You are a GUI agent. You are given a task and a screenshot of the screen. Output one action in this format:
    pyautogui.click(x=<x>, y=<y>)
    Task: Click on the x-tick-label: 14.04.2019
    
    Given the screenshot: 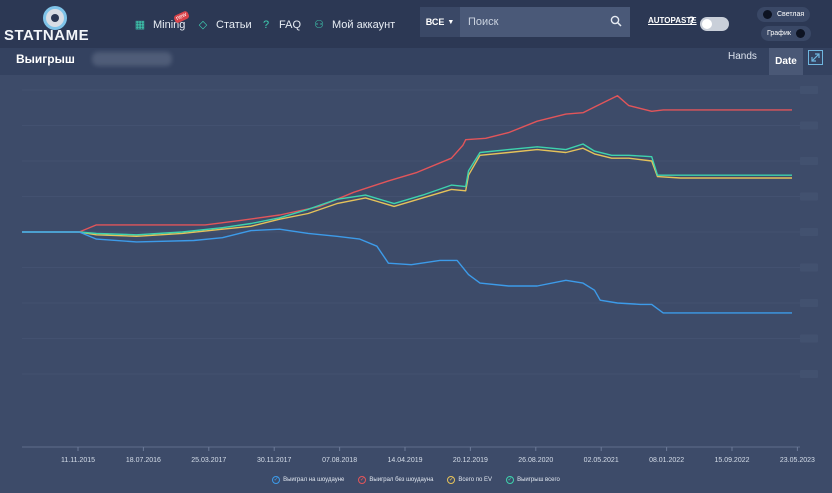 What is the action you would take?
    pyautogui.click(x=404, y=460)
    